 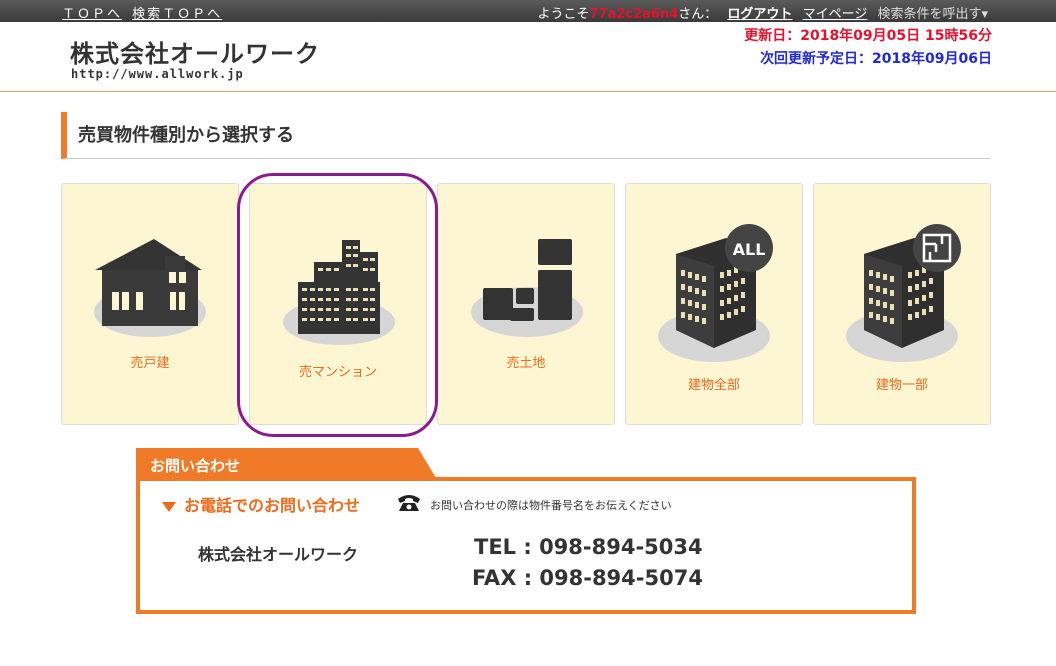 I want to click on all-badge-text: ALL, so click(x=749, y=249).